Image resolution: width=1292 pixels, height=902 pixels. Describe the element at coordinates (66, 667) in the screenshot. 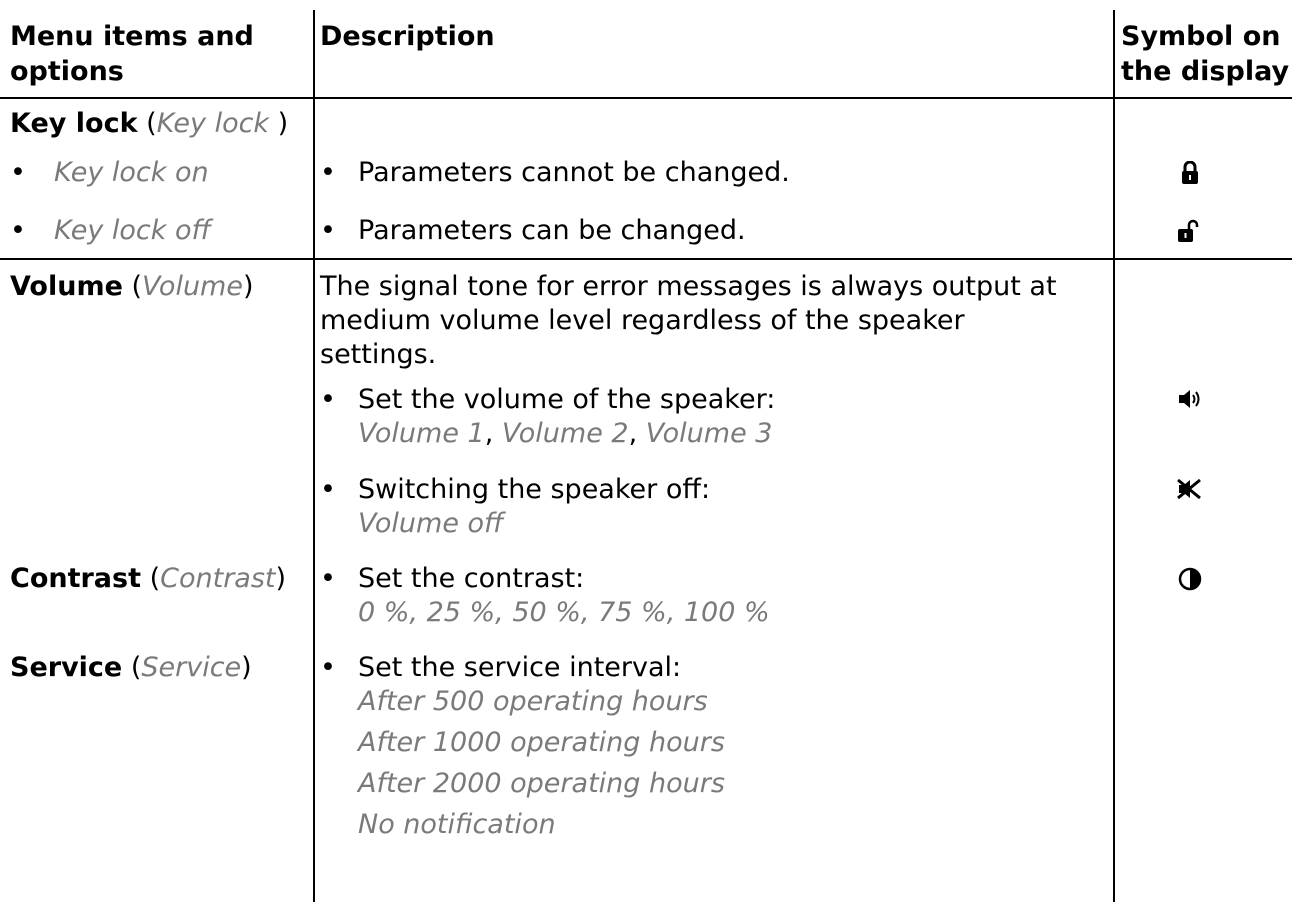

I see `service-title-text: Service` at that location.